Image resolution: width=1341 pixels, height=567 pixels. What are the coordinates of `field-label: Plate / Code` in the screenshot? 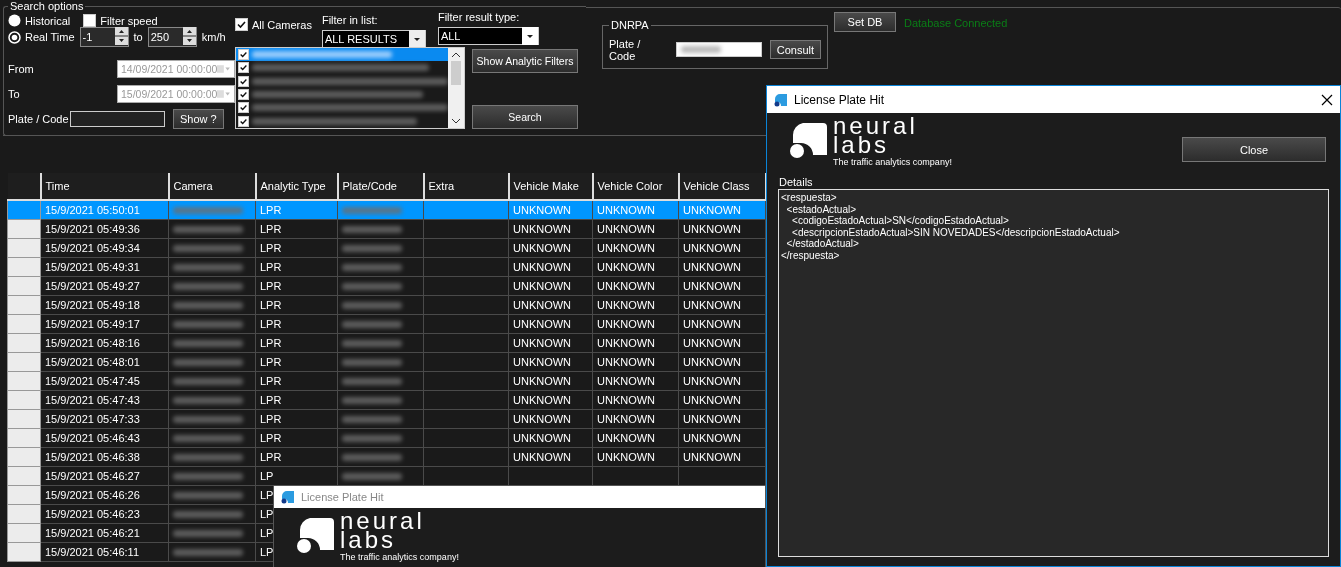 It's located at (38, 119).